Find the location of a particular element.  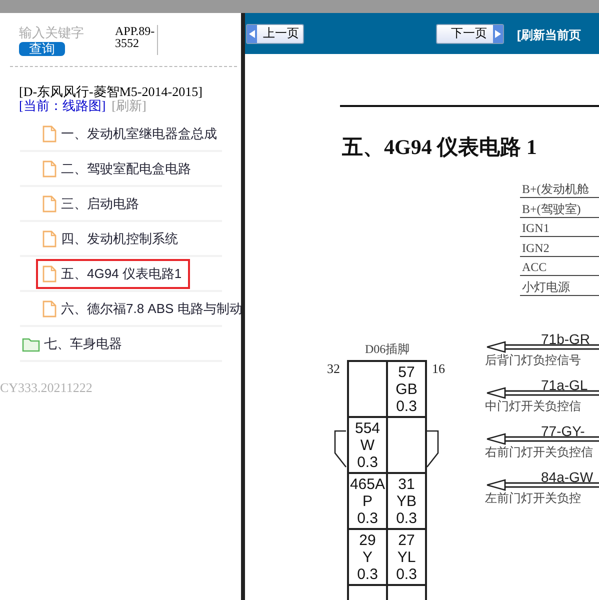

signal-label: 右前门灯开关负控信 is located at coordinates (539, 452).